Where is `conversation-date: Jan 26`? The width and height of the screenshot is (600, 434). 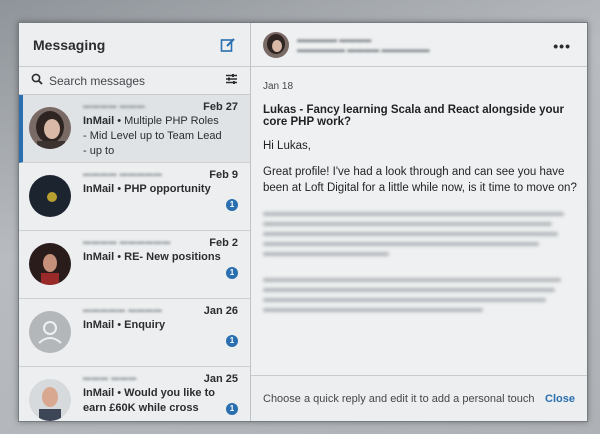 conversation-date: Jan 26 is located at coordinates (220, 311).